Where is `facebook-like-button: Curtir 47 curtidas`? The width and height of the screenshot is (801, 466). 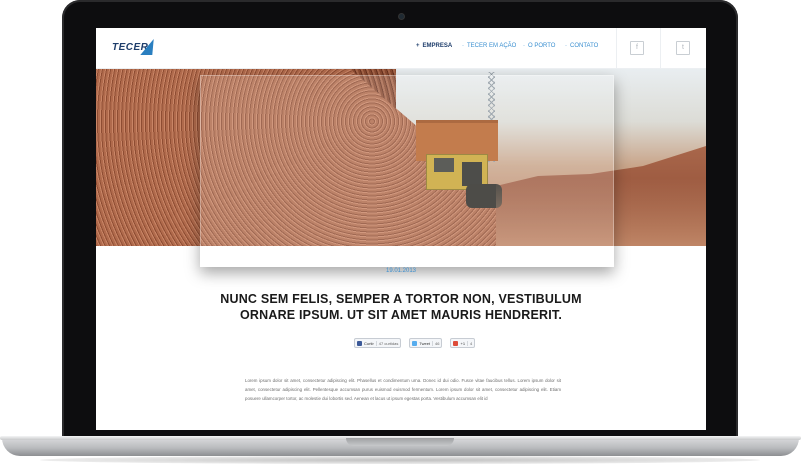 facebook-like-button: Curtir 47 curtidas is located at coordinates (378, 343).